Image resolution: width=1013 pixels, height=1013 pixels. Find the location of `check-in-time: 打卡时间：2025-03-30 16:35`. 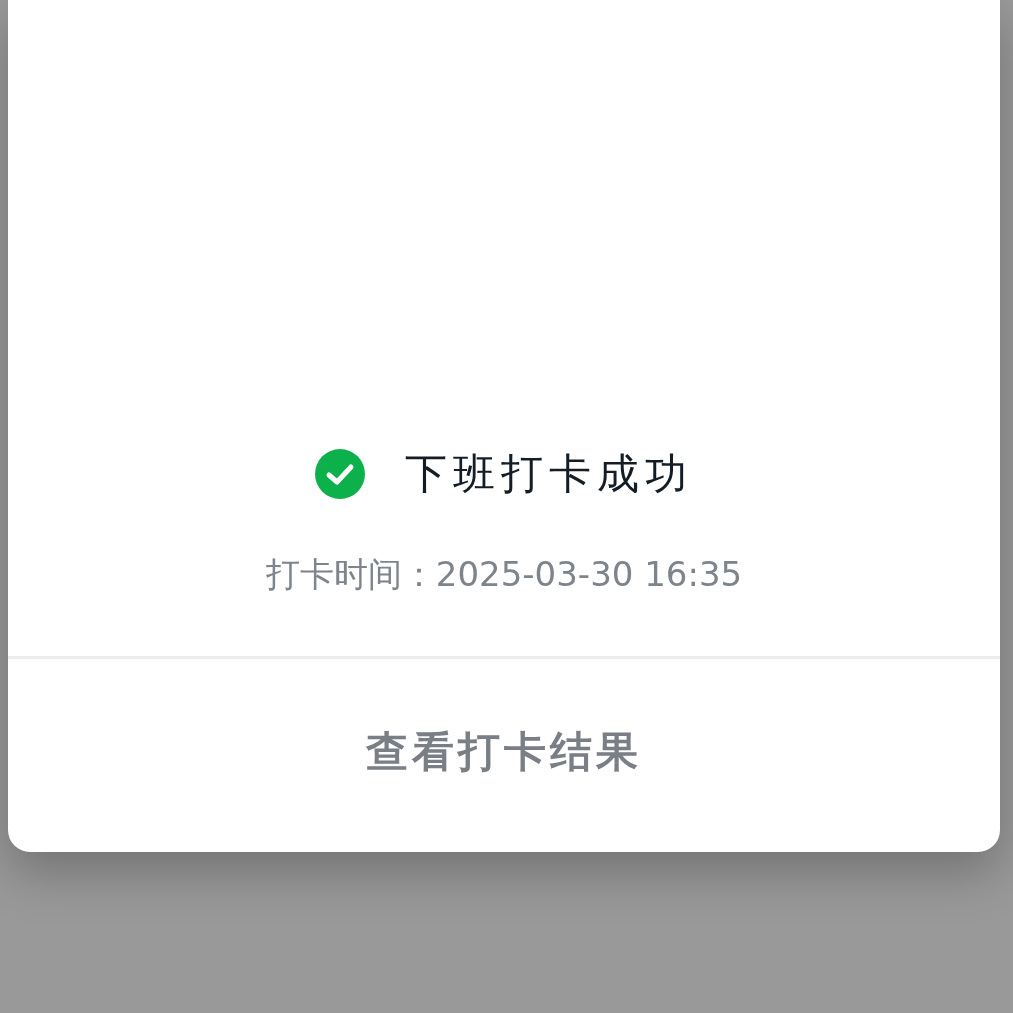

check-in-time: 打卡时间：2025-03-30 16:35 is located at coordinates (504, 574).